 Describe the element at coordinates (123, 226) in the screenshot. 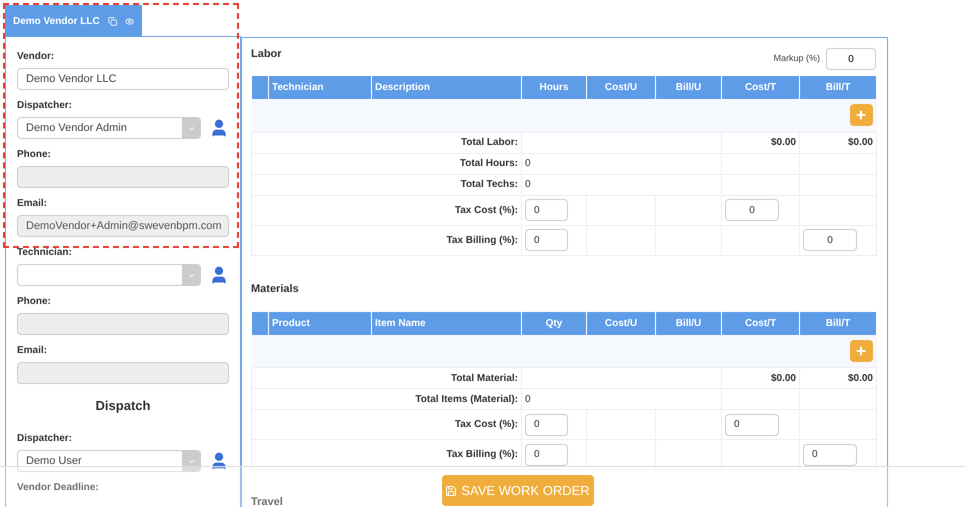

I see `input-field: DemoVendor+Admin@swevenbpm.com` at that location.